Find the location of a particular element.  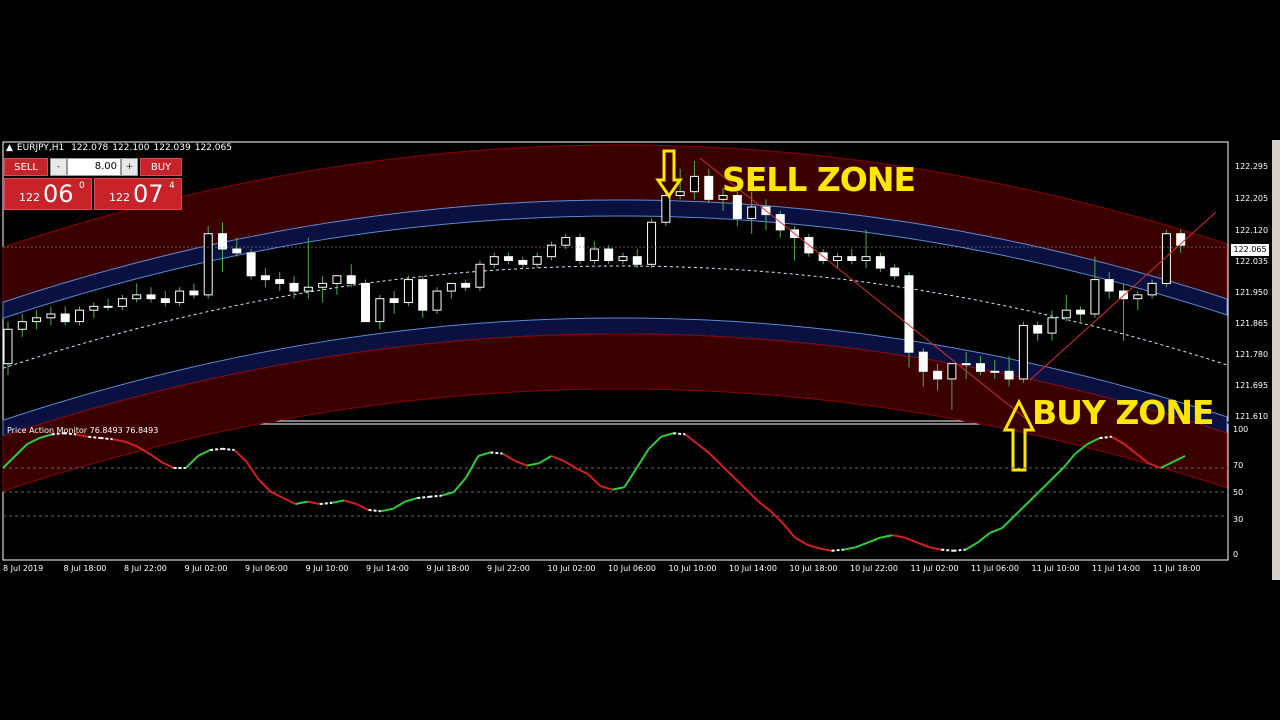

price-tick: 122.120 is located at coordinates (1252, 230).